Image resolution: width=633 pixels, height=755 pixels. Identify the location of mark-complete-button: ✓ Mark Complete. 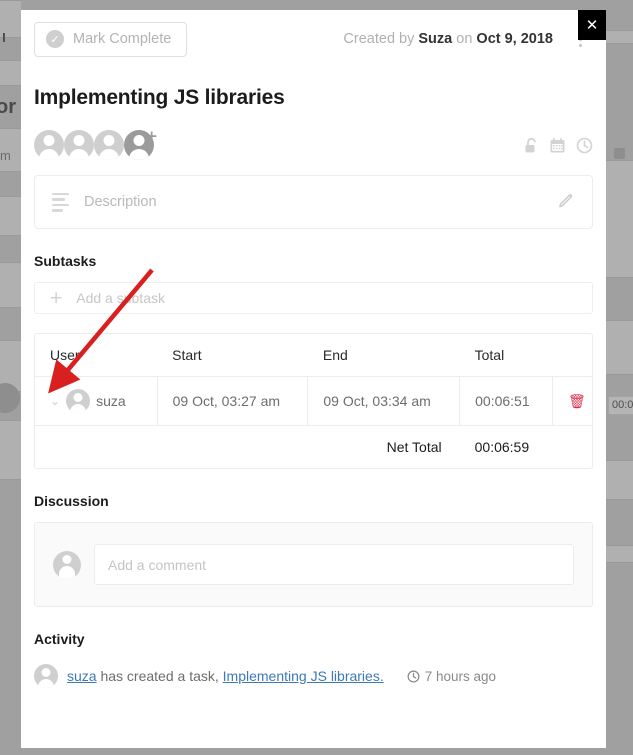
(111, 39).